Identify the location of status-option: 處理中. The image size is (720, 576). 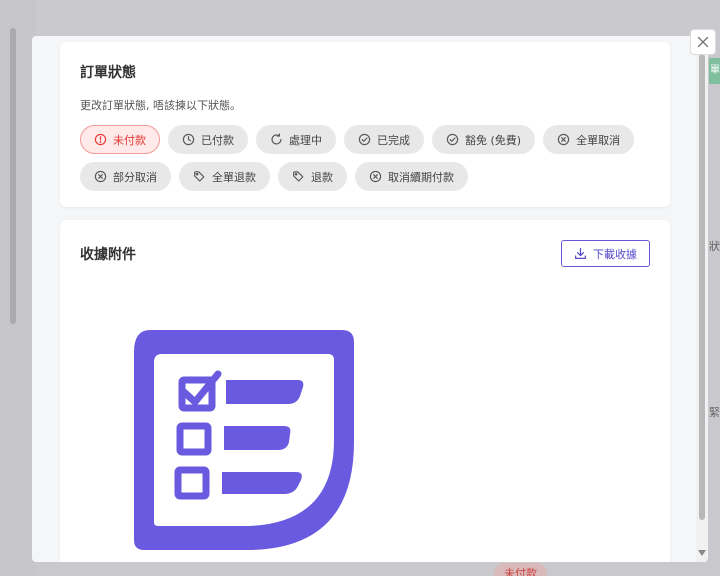
(296, 139).